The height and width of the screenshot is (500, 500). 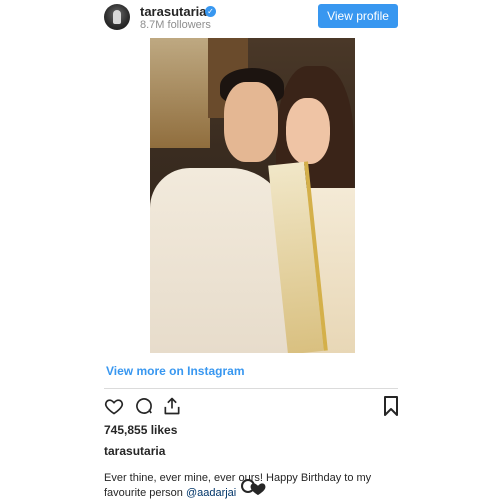 What do you see at coordinates (251, 388) in the screenshot?
I see `divider` at bounding box center [251, 388].